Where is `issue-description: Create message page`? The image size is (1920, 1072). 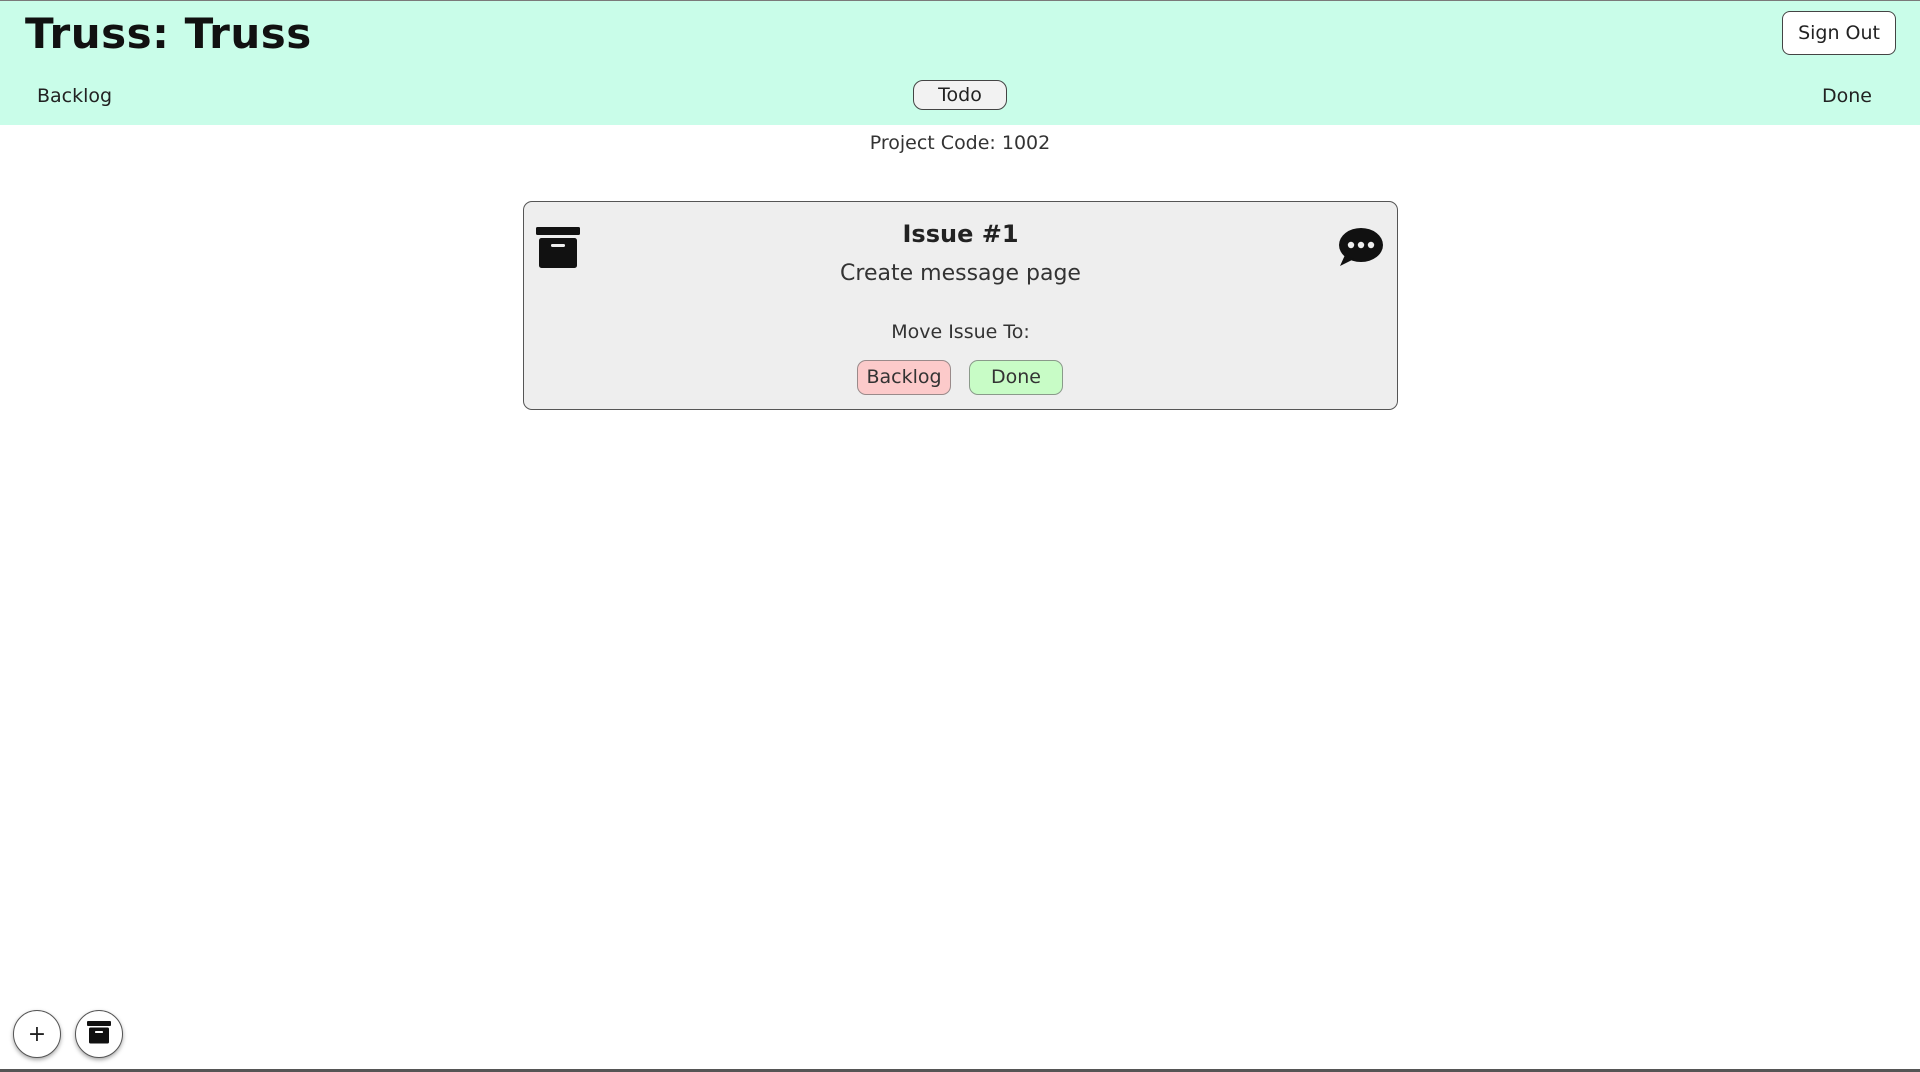 issue-description: Create message page is located at coordinates (960, 273).